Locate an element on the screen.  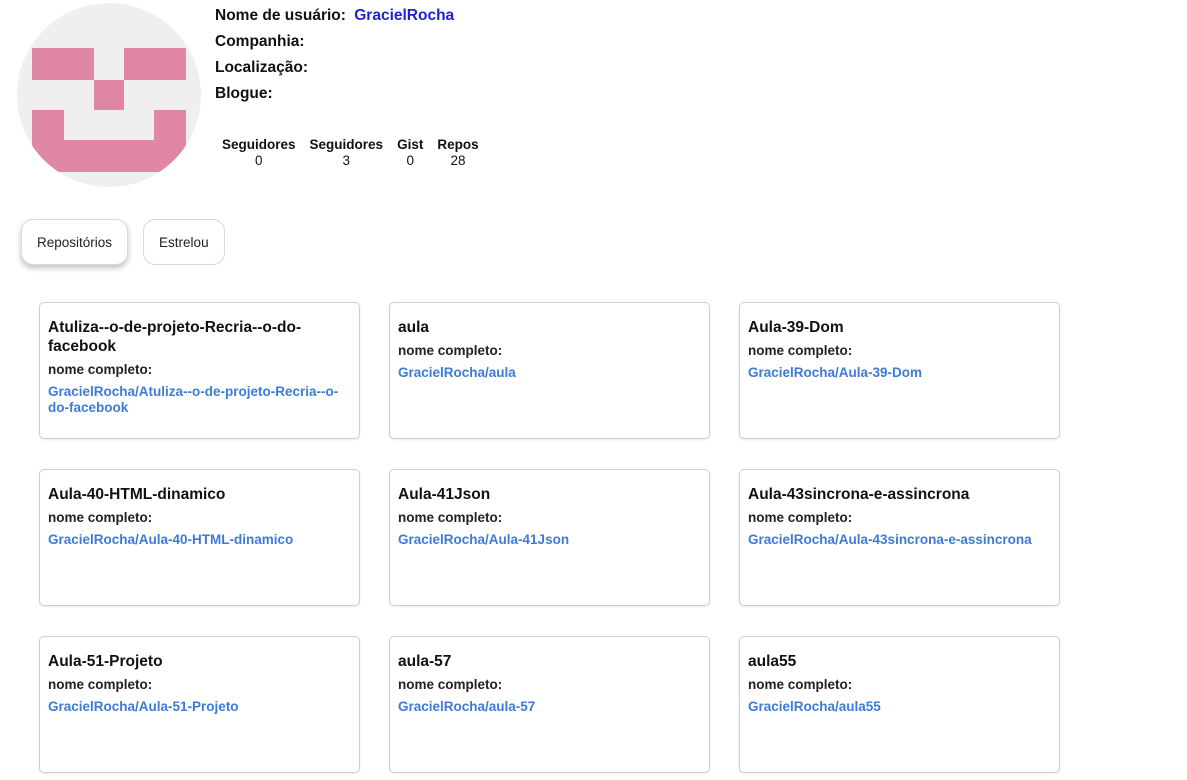
repo-link: GracielRocha/aula is located at coordinates (549, 373).